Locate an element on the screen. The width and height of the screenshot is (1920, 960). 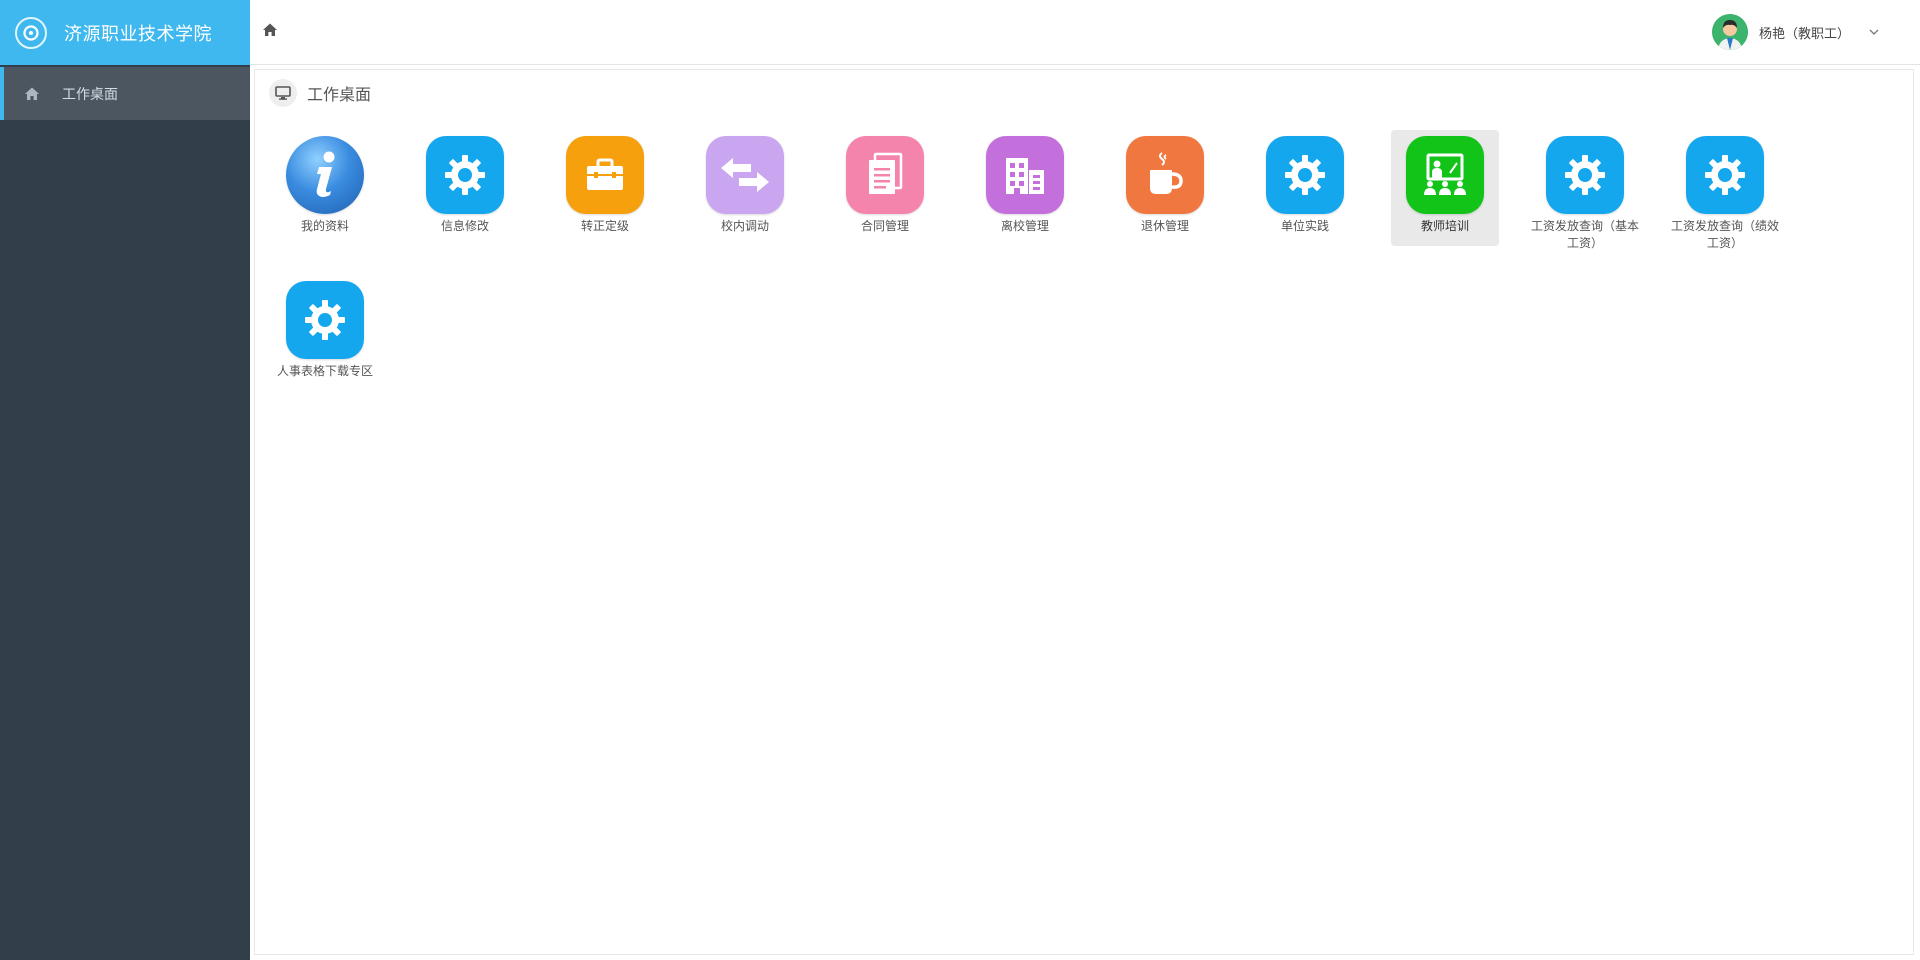
tile-my-profile: 我的资料 is located at coordinates (325, 188).